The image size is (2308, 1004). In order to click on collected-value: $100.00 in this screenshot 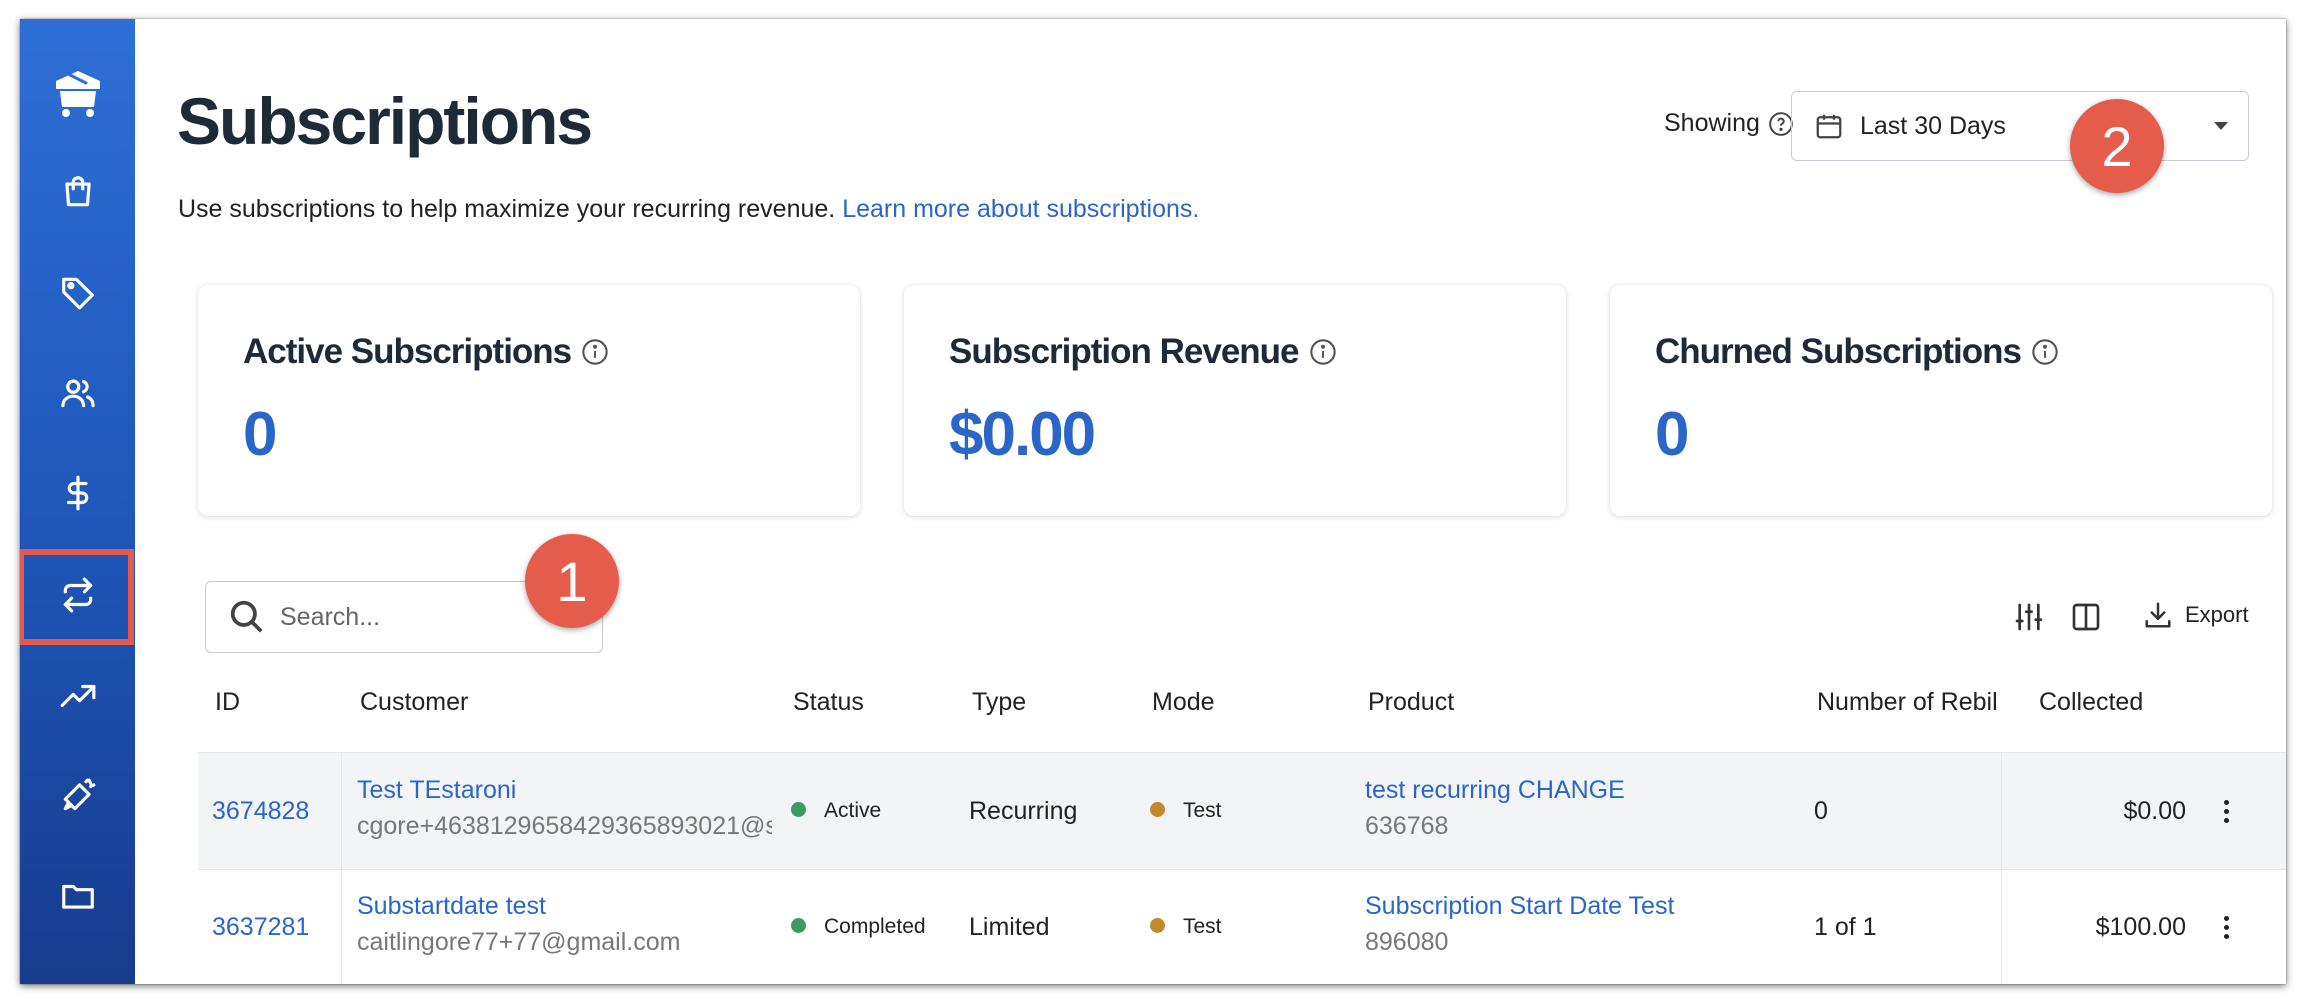, I will do `click(2140, 927)`.